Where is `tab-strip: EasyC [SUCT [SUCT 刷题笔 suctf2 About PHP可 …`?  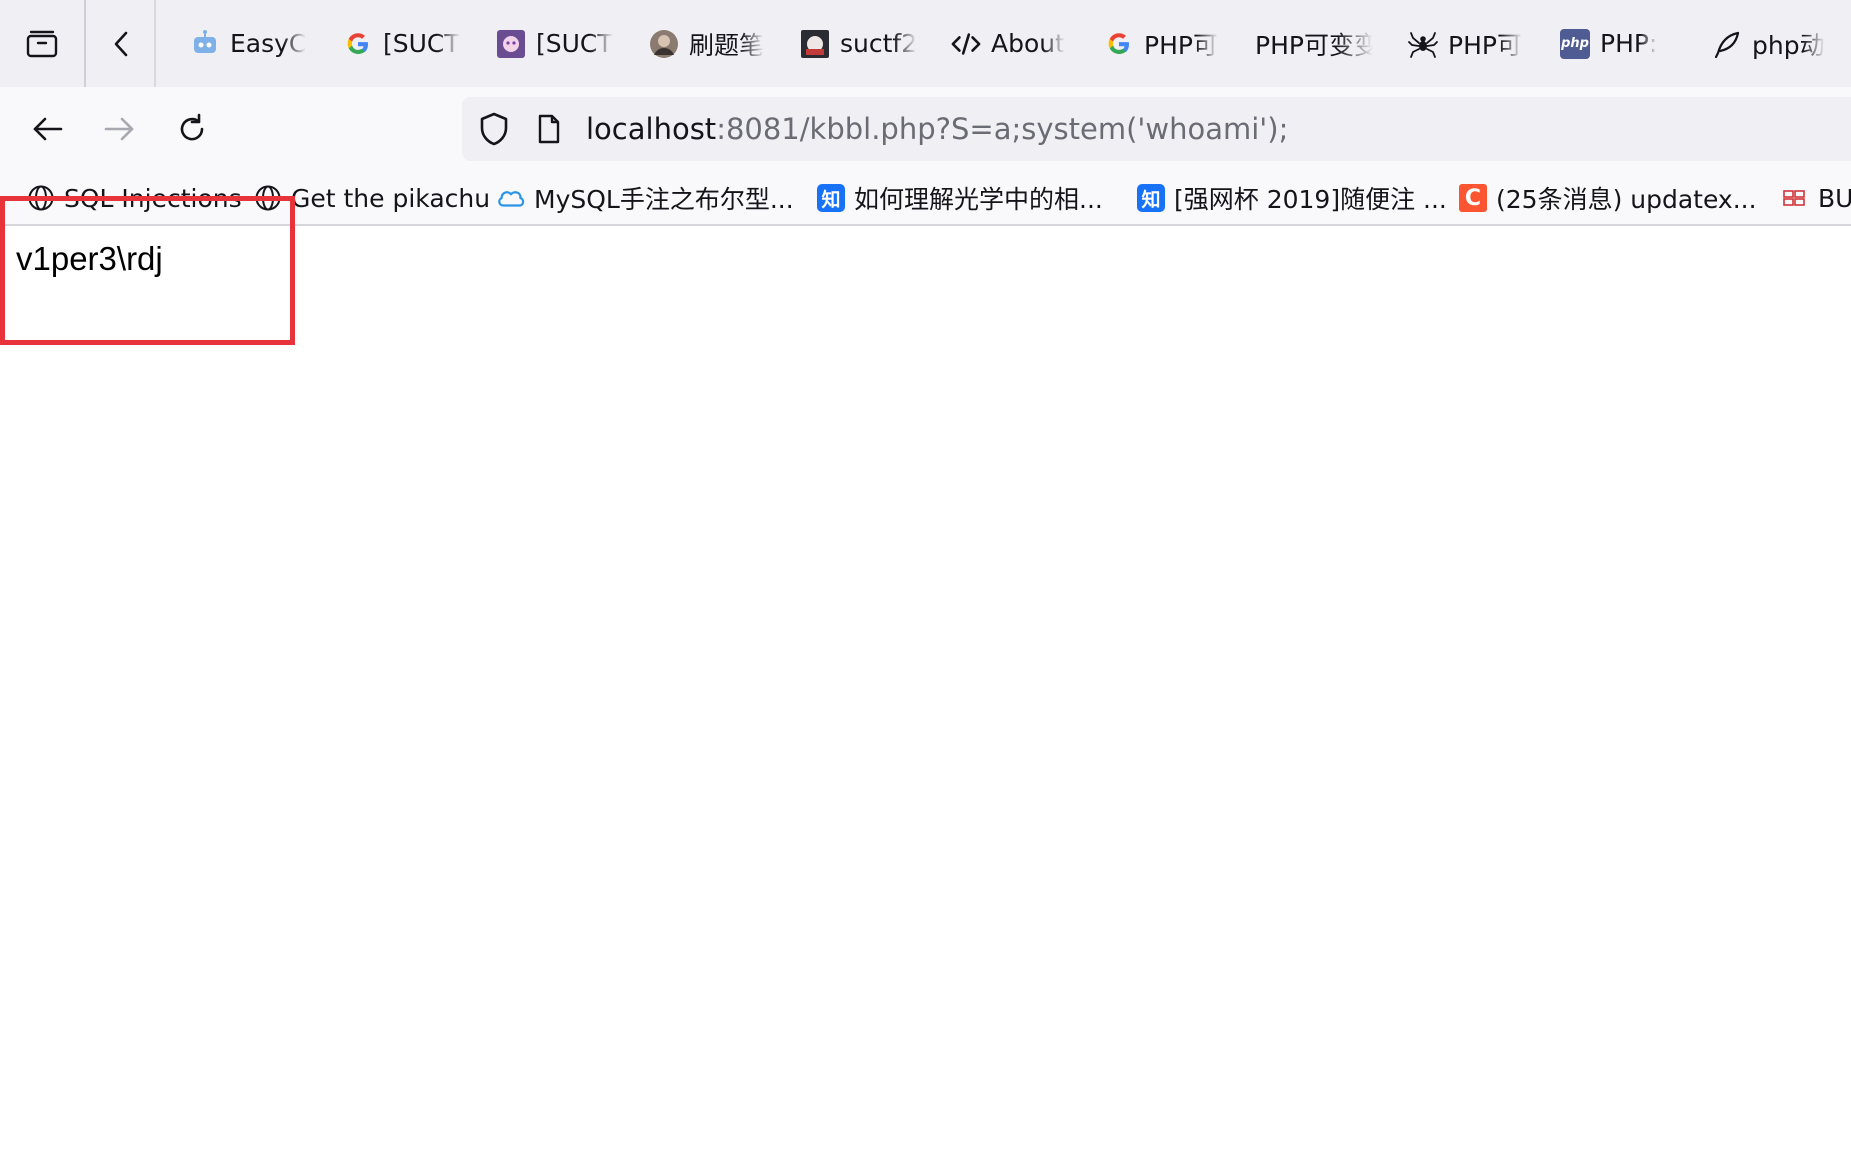 tab-strip: EasyC [SUCT [SUCT 刷题笔 suctf2 About PHP可 … is located at coordinates (925, 43).